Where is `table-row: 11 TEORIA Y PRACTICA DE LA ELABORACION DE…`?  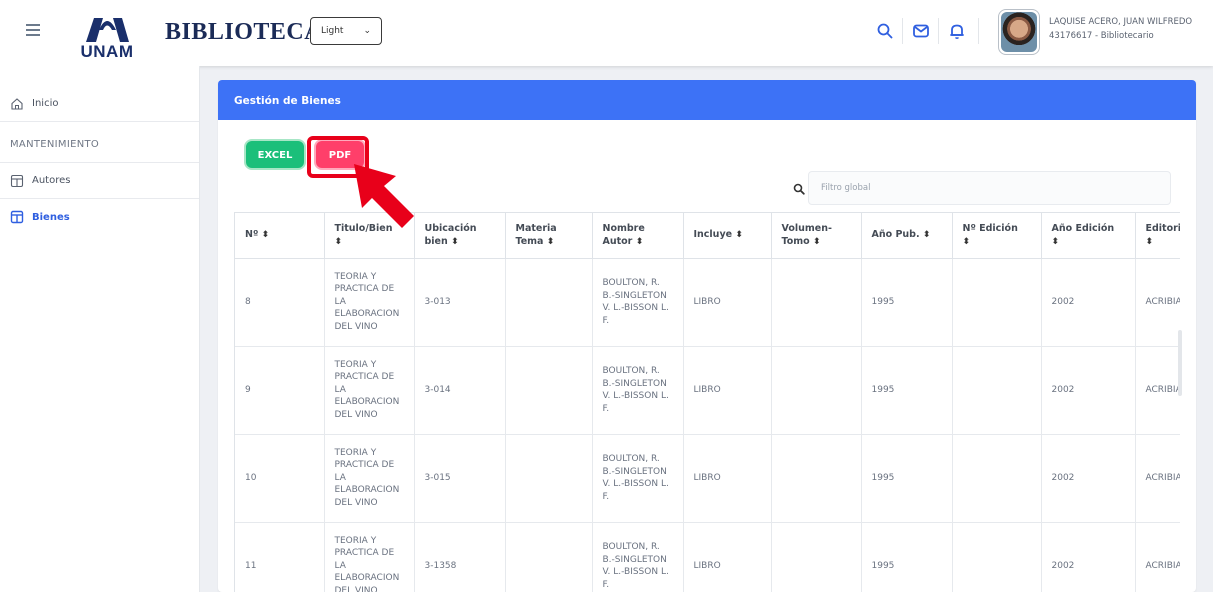 table-row: 11 TEORIA Y PRACTICA DE LA ELABORACION DE… is located at coordinates (707, 557).